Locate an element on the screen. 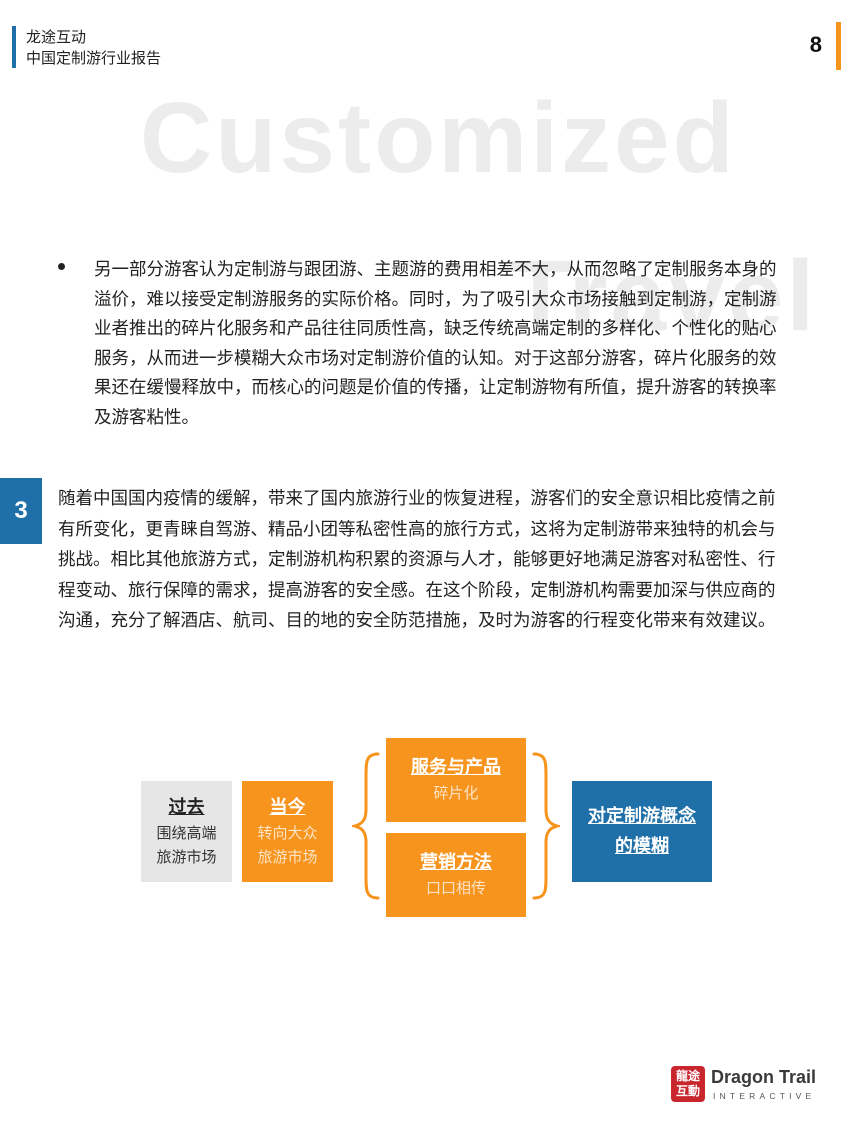 Image resolution: width=852 pixels, height=1136 pixels. header-company: 龙途互动 is located at coordinates (56, 37).